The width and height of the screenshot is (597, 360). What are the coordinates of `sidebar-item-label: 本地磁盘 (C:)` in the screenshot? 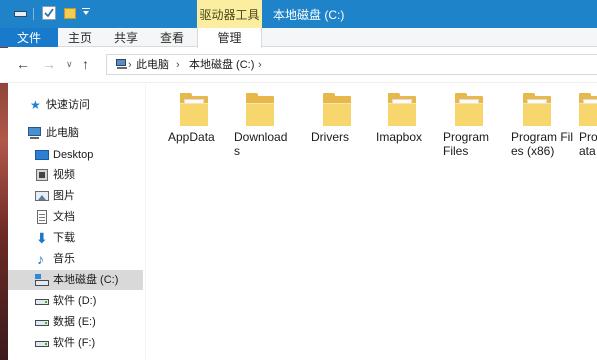 It's located at (86, 280).